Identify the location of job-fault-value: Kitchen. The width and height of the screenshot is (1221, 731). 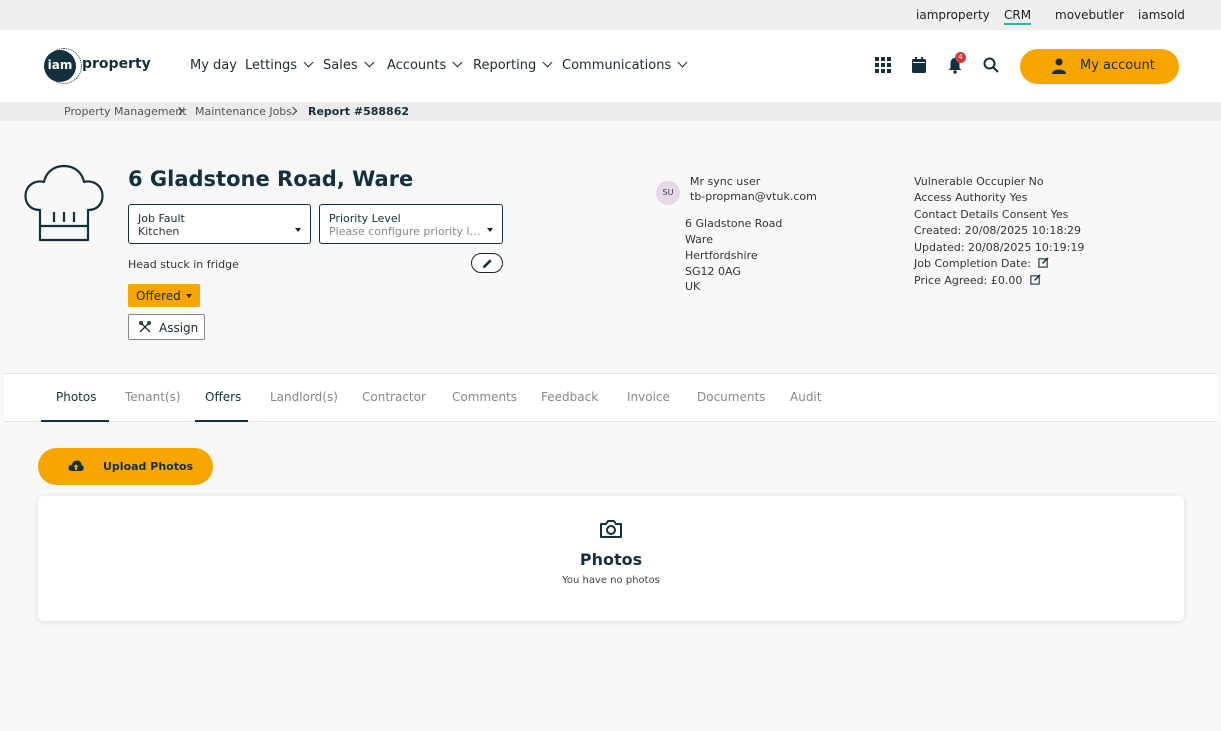
(159, 231).